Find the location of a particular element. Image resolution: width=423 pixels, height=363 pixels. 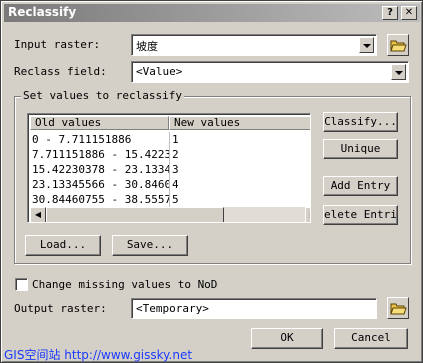

scroll-right-button: ▶ is located at coordinates (308, 214).